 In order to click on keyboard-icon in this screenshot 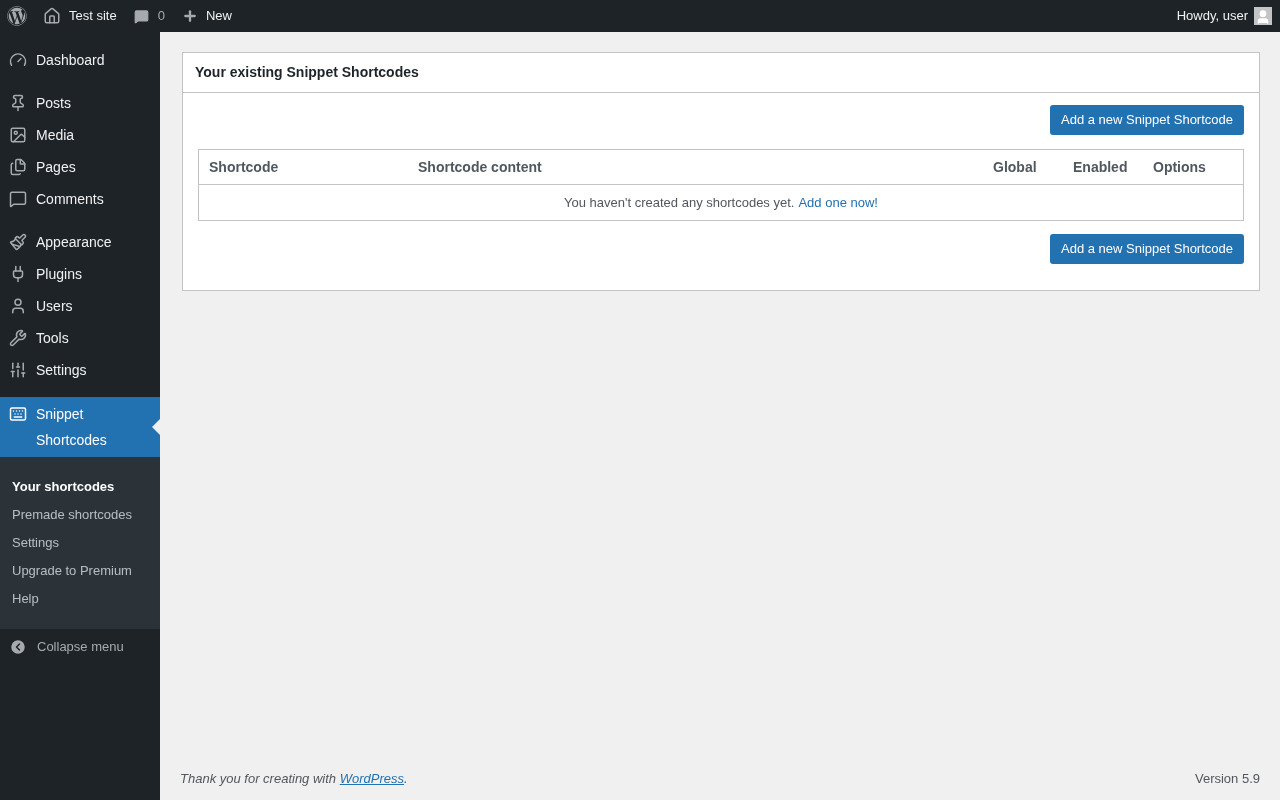, I will do `click(18, 414)`.